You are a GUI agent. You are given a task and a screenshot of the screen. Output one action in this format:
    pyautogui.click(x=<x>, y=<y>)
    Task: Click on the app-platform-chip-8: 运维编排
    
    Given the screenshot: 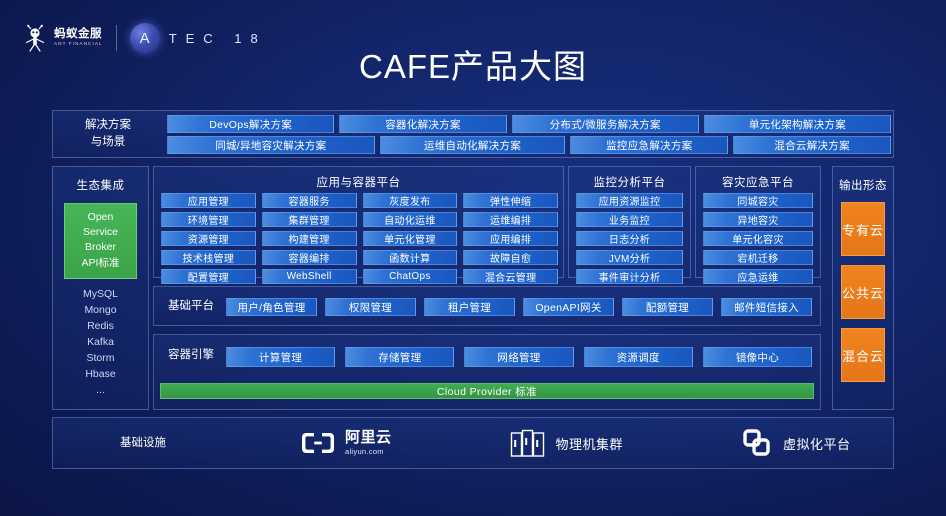 What is the action you would take?
    pyautogui.click(x=510, y=219)
    